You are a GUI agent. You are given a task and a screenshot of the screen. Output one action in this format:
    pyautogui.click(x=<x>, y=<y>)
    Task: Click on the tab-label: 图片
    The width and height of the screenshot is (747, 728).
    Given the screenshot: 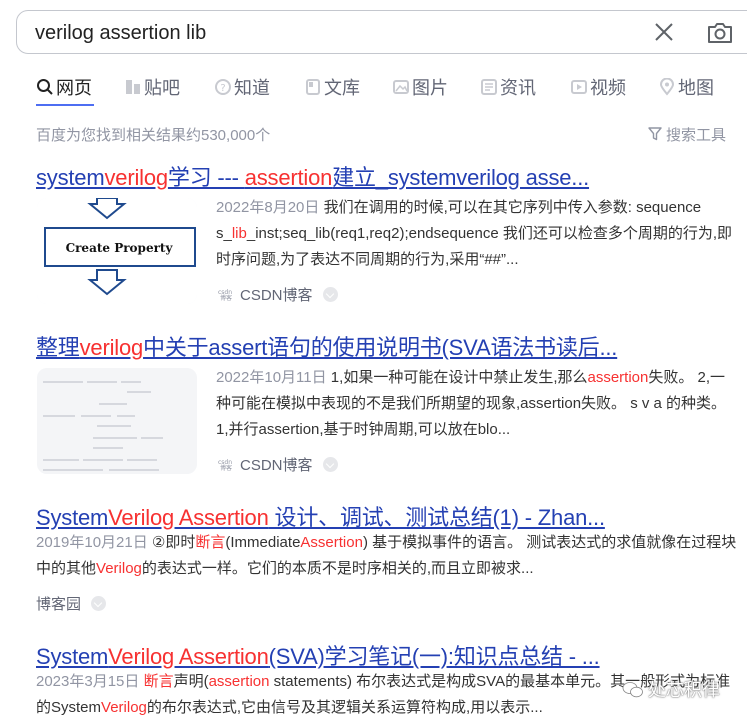 What is the action you would take?
    pyautogui.click(x=430, y=88)
    